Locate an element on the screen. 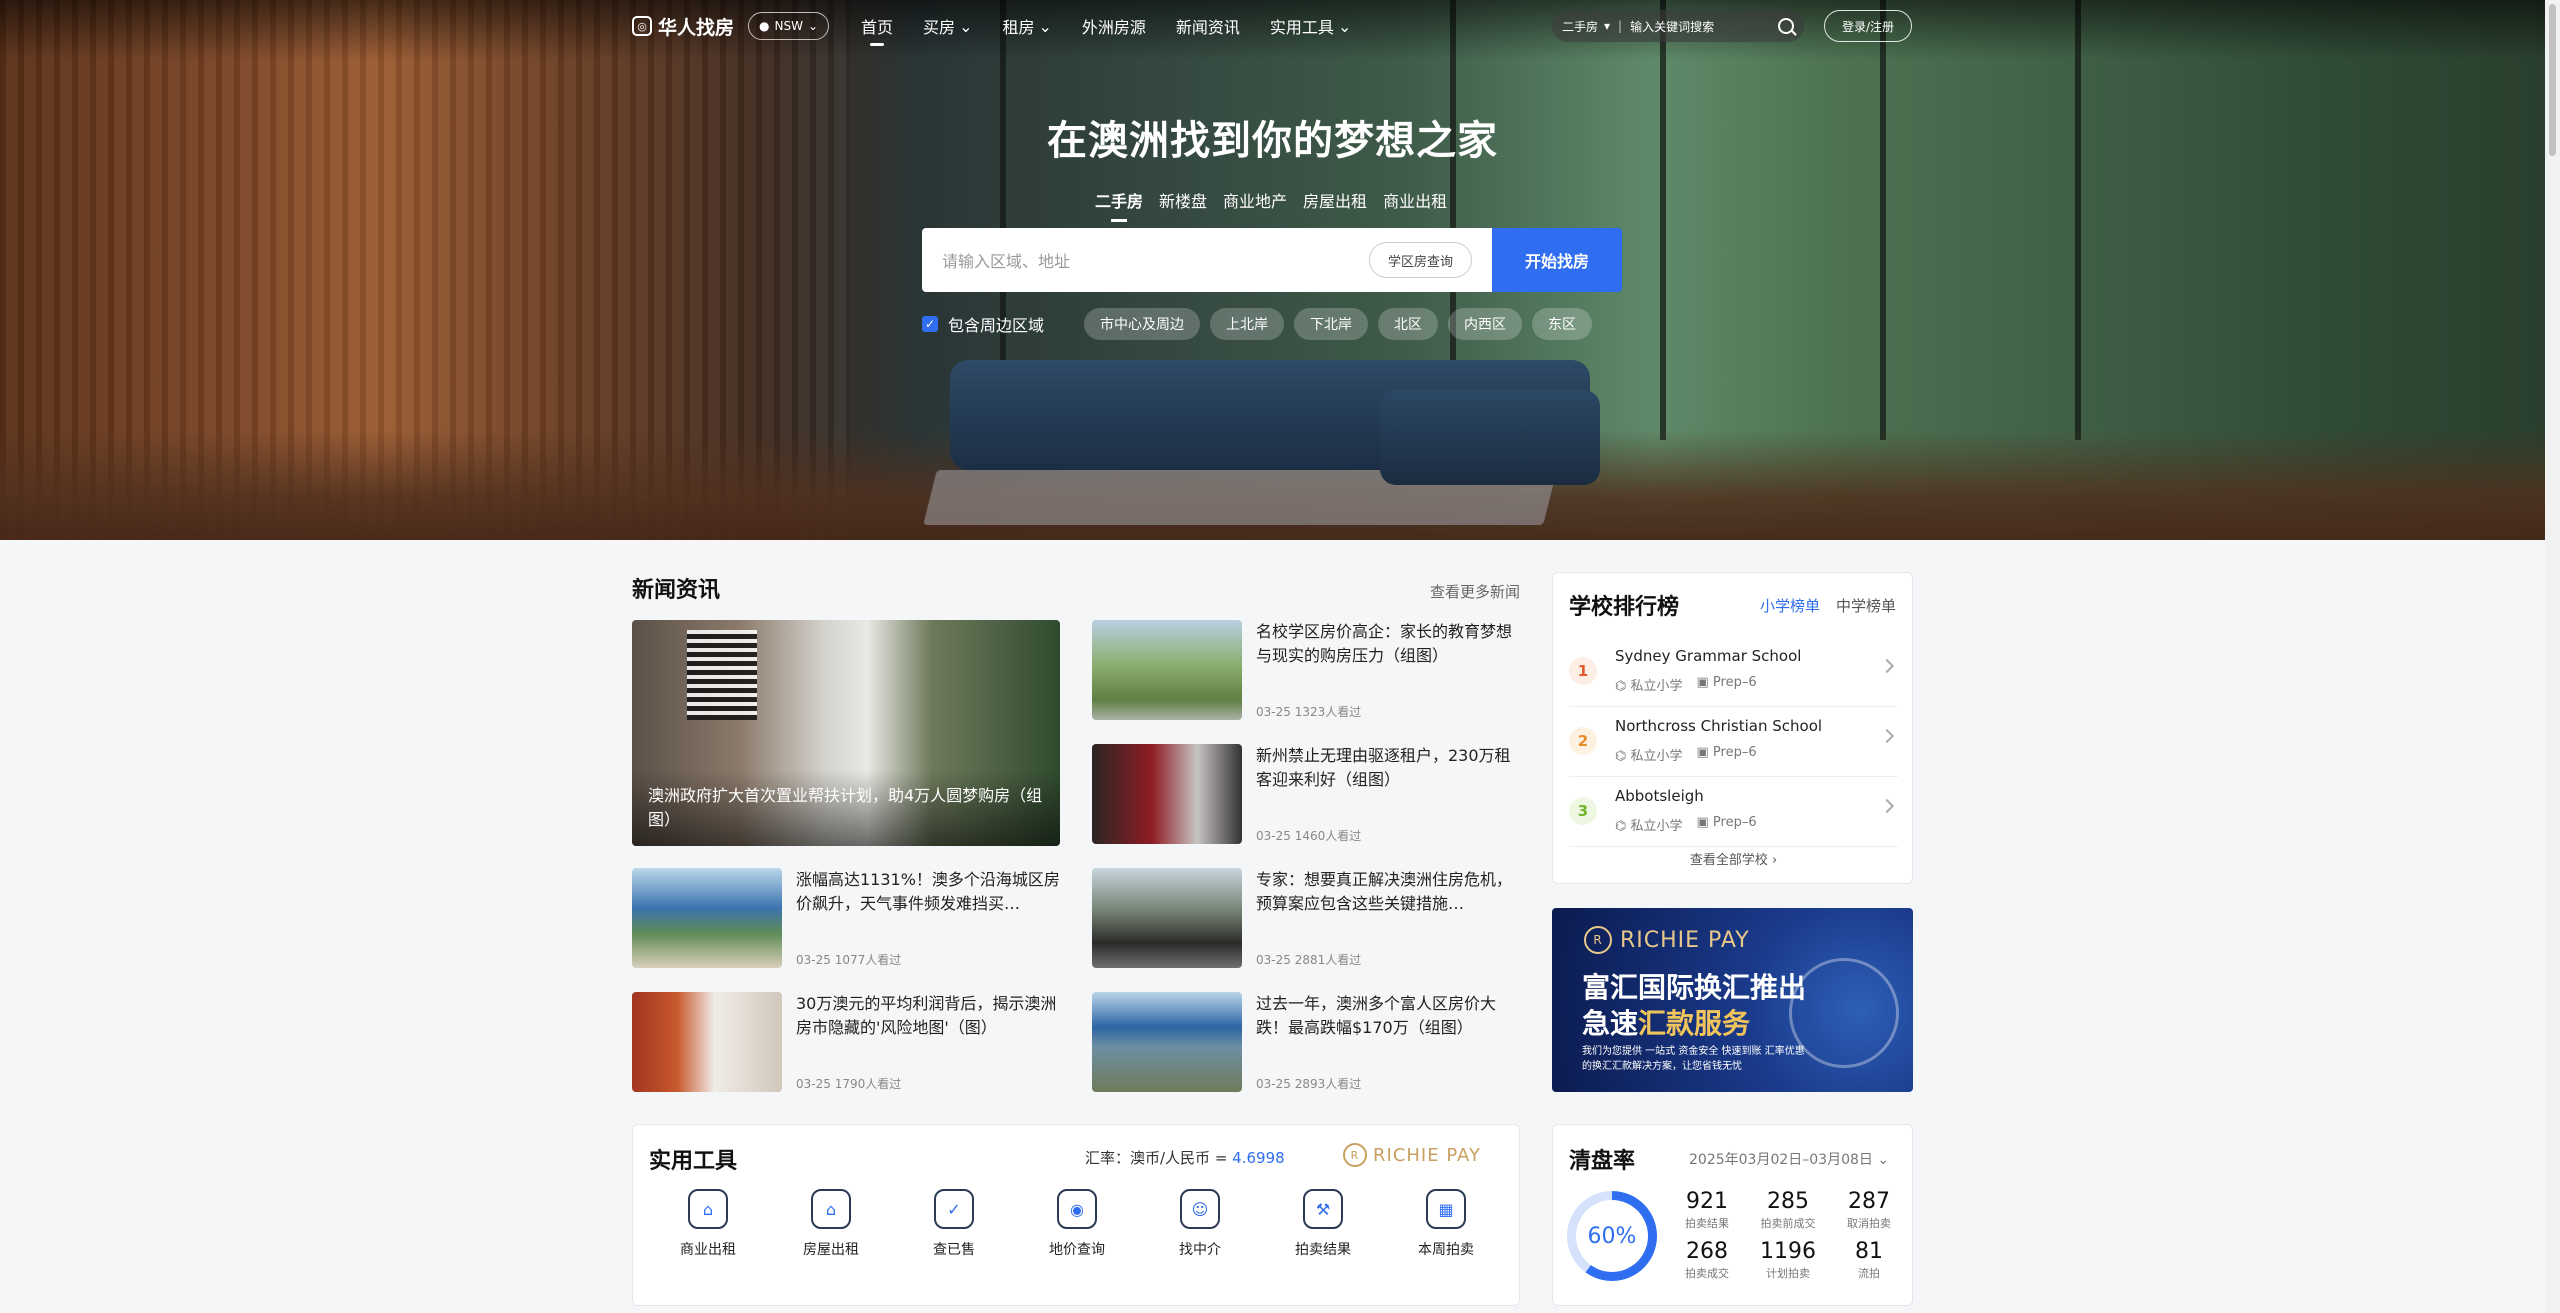 This screenshot has width=2560, height=1313. clearance-rate-value: 60% is located at coordinates (1612, 1236).